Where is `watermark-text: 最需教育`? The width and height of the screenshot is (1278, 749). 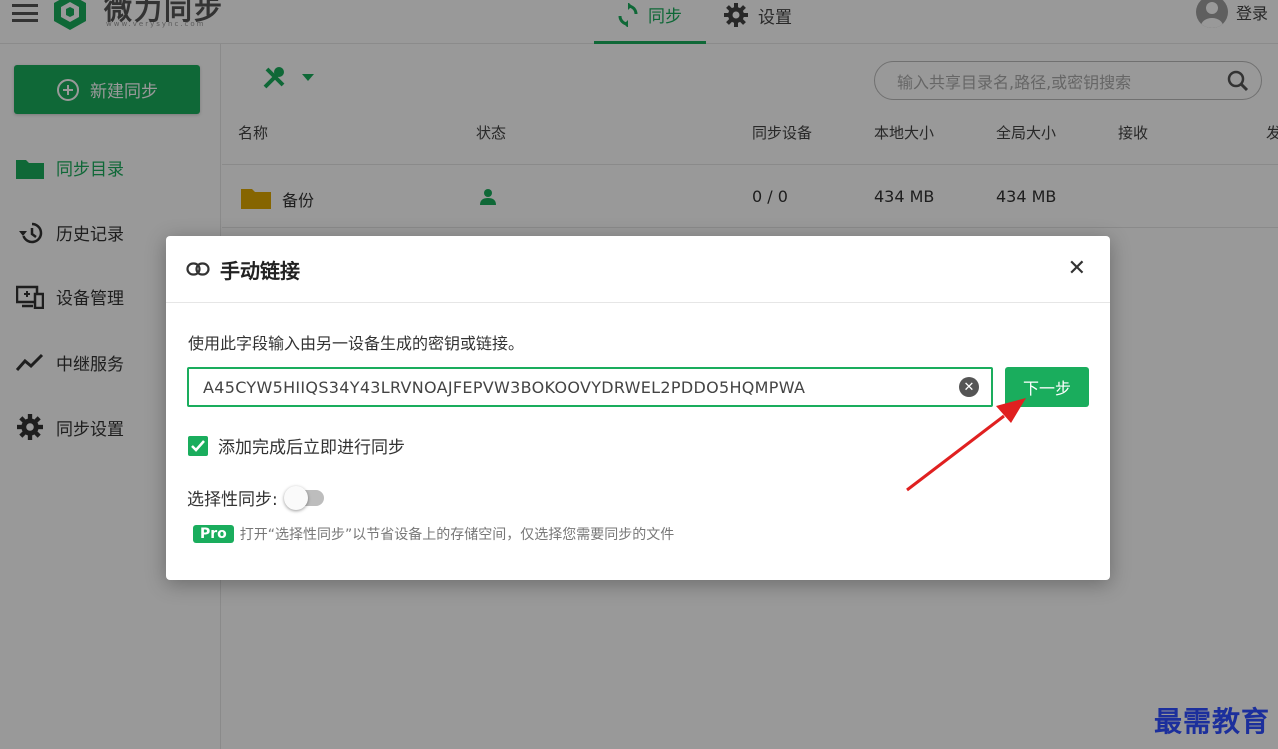 watermark-text: 最需教育 is located at coordinates (1212, 721).